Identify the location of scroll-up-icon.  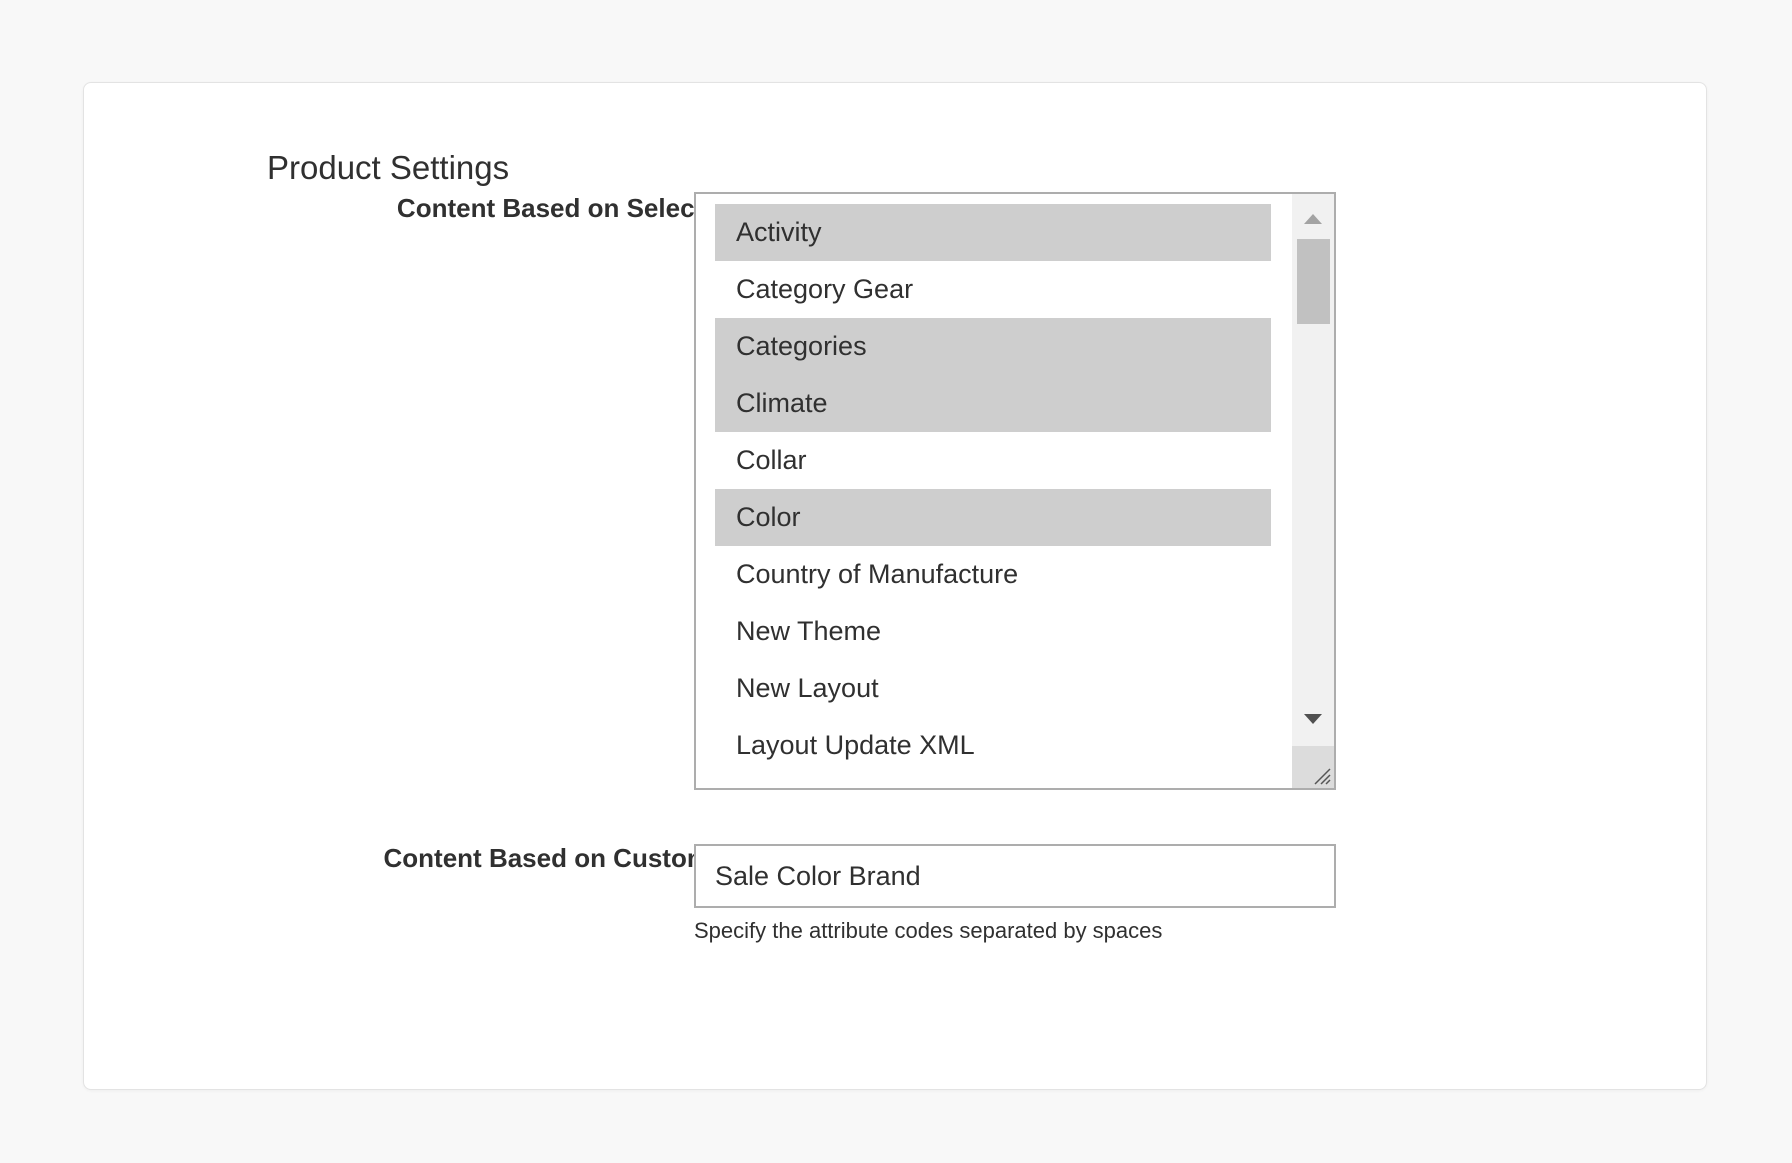
(1313, 219).